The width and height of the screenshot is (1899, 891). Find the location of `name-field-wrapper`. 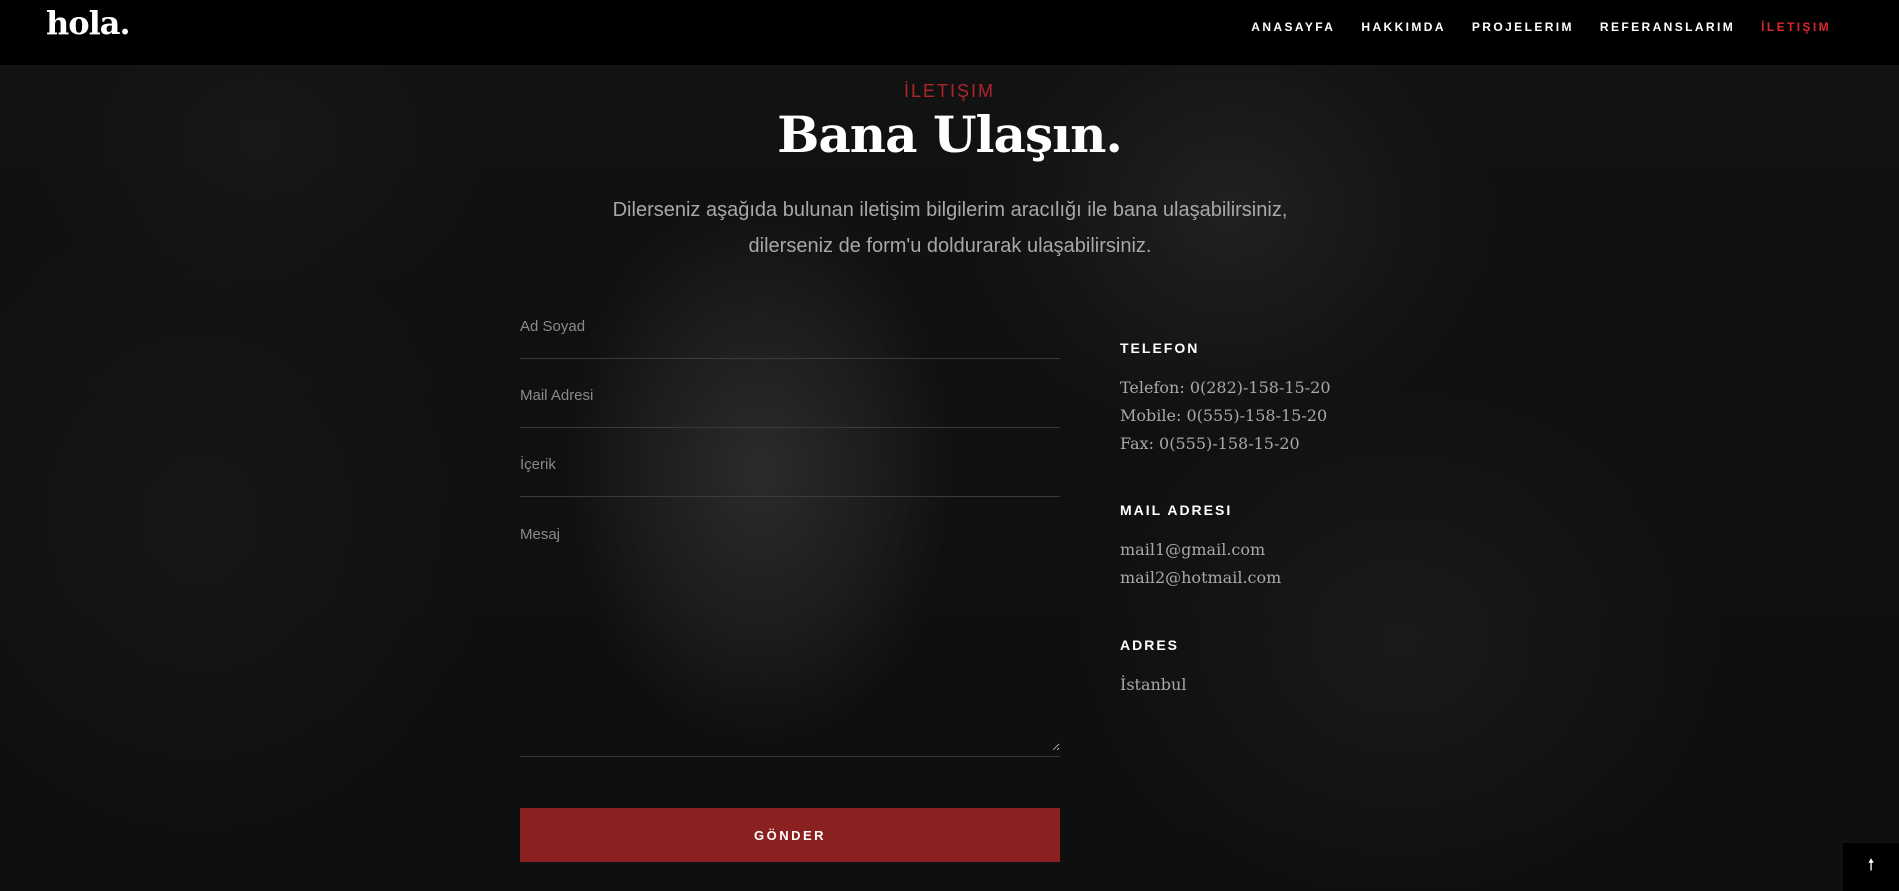

name-field-wrapper is located at coordinates (790, 338).